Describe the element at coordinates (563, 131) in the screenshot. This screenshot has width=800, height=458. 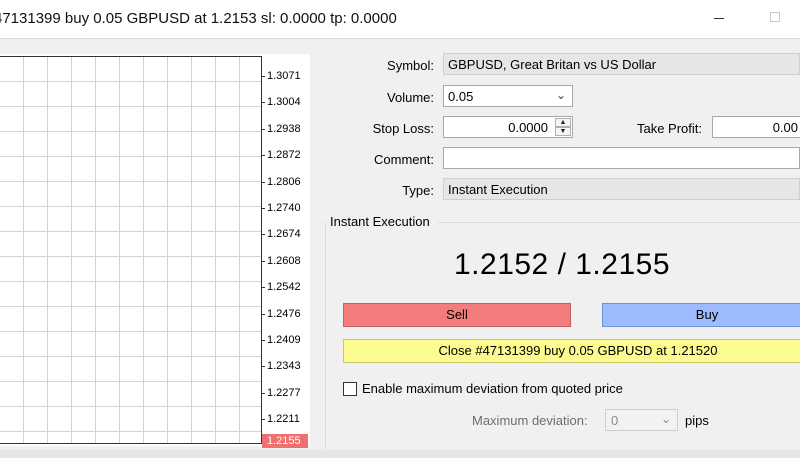
I see `spin-down-icon: ▼` at that location.